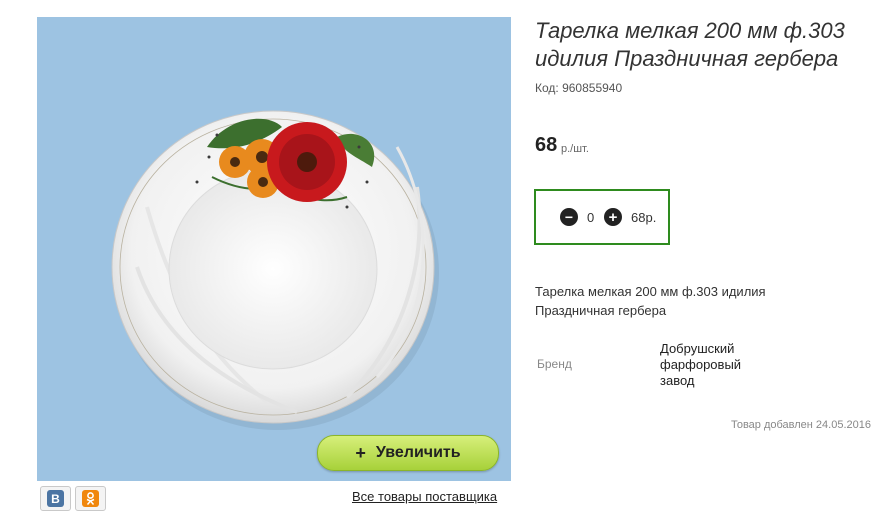  I want to click on zoom-label: Увеличить, so click(418, 452).